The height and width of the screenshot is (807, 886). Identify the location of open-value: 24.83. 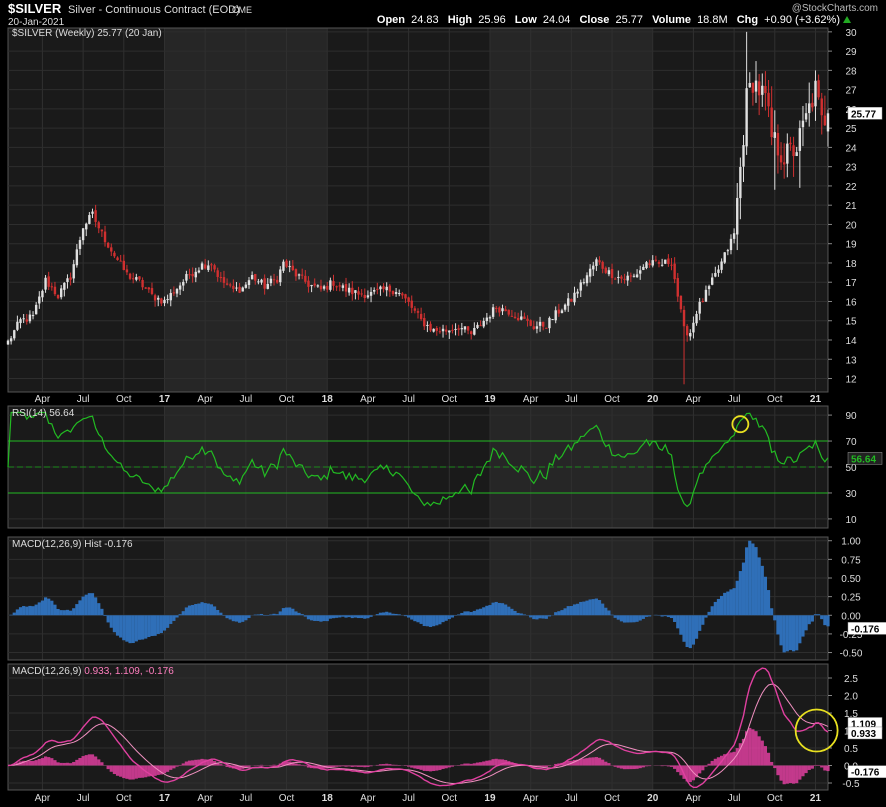
(425, 20).